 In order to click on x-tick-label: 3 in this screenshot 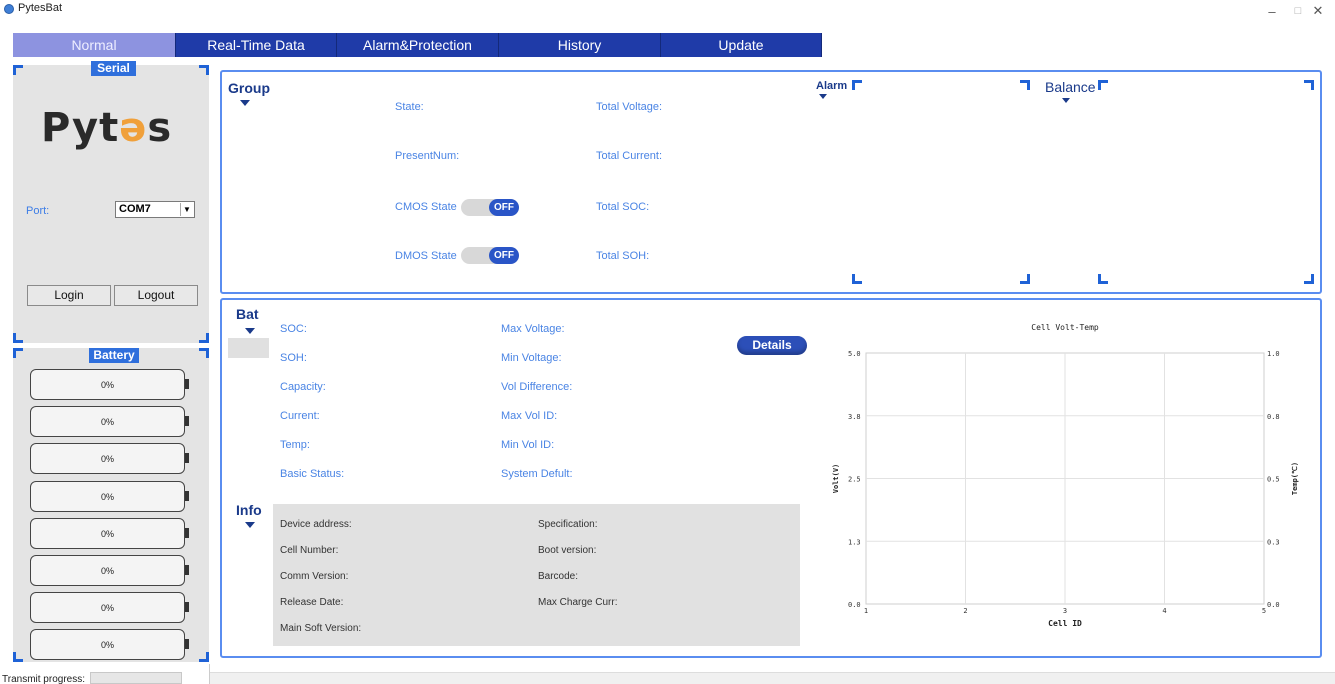, I will do `click(1065, 611)`.